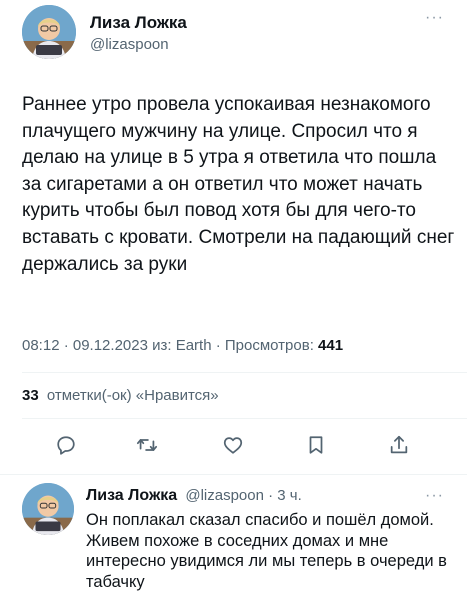 The image size is (467, 604). I want to click on retweet-button, so click(147, 445).